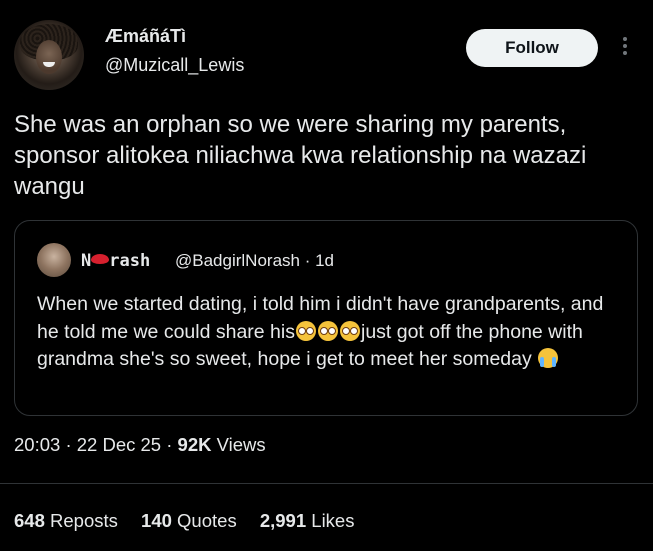 The image size is (653, 551). Describe the element at coordinates (194, 444) in the screenshot. I see `views-count: 92K` at that location.